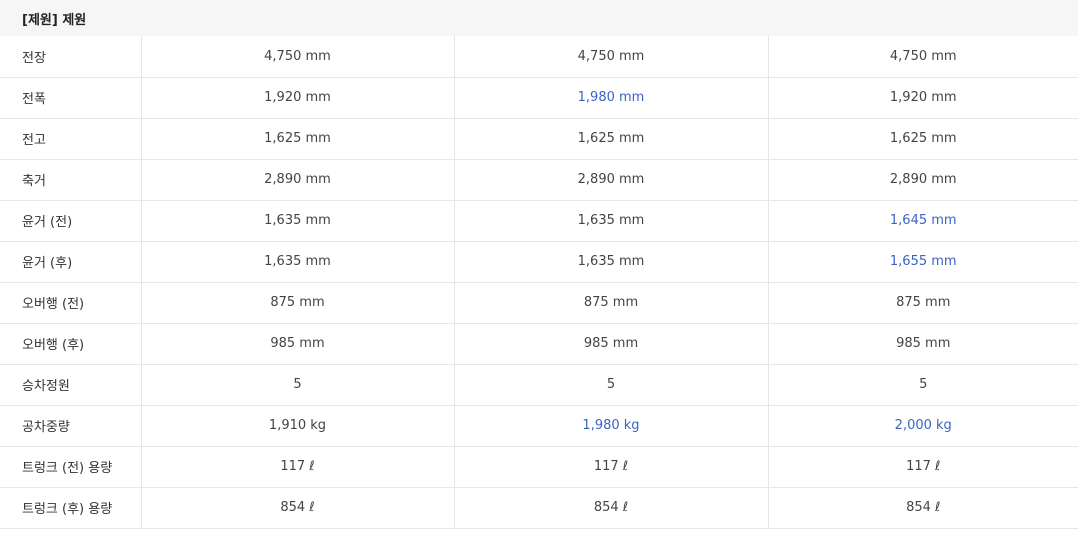  Describe the element at coordinates (71, 467) in the screenshot. I see `row-label: 트렁크 (전) 용량` at that location.